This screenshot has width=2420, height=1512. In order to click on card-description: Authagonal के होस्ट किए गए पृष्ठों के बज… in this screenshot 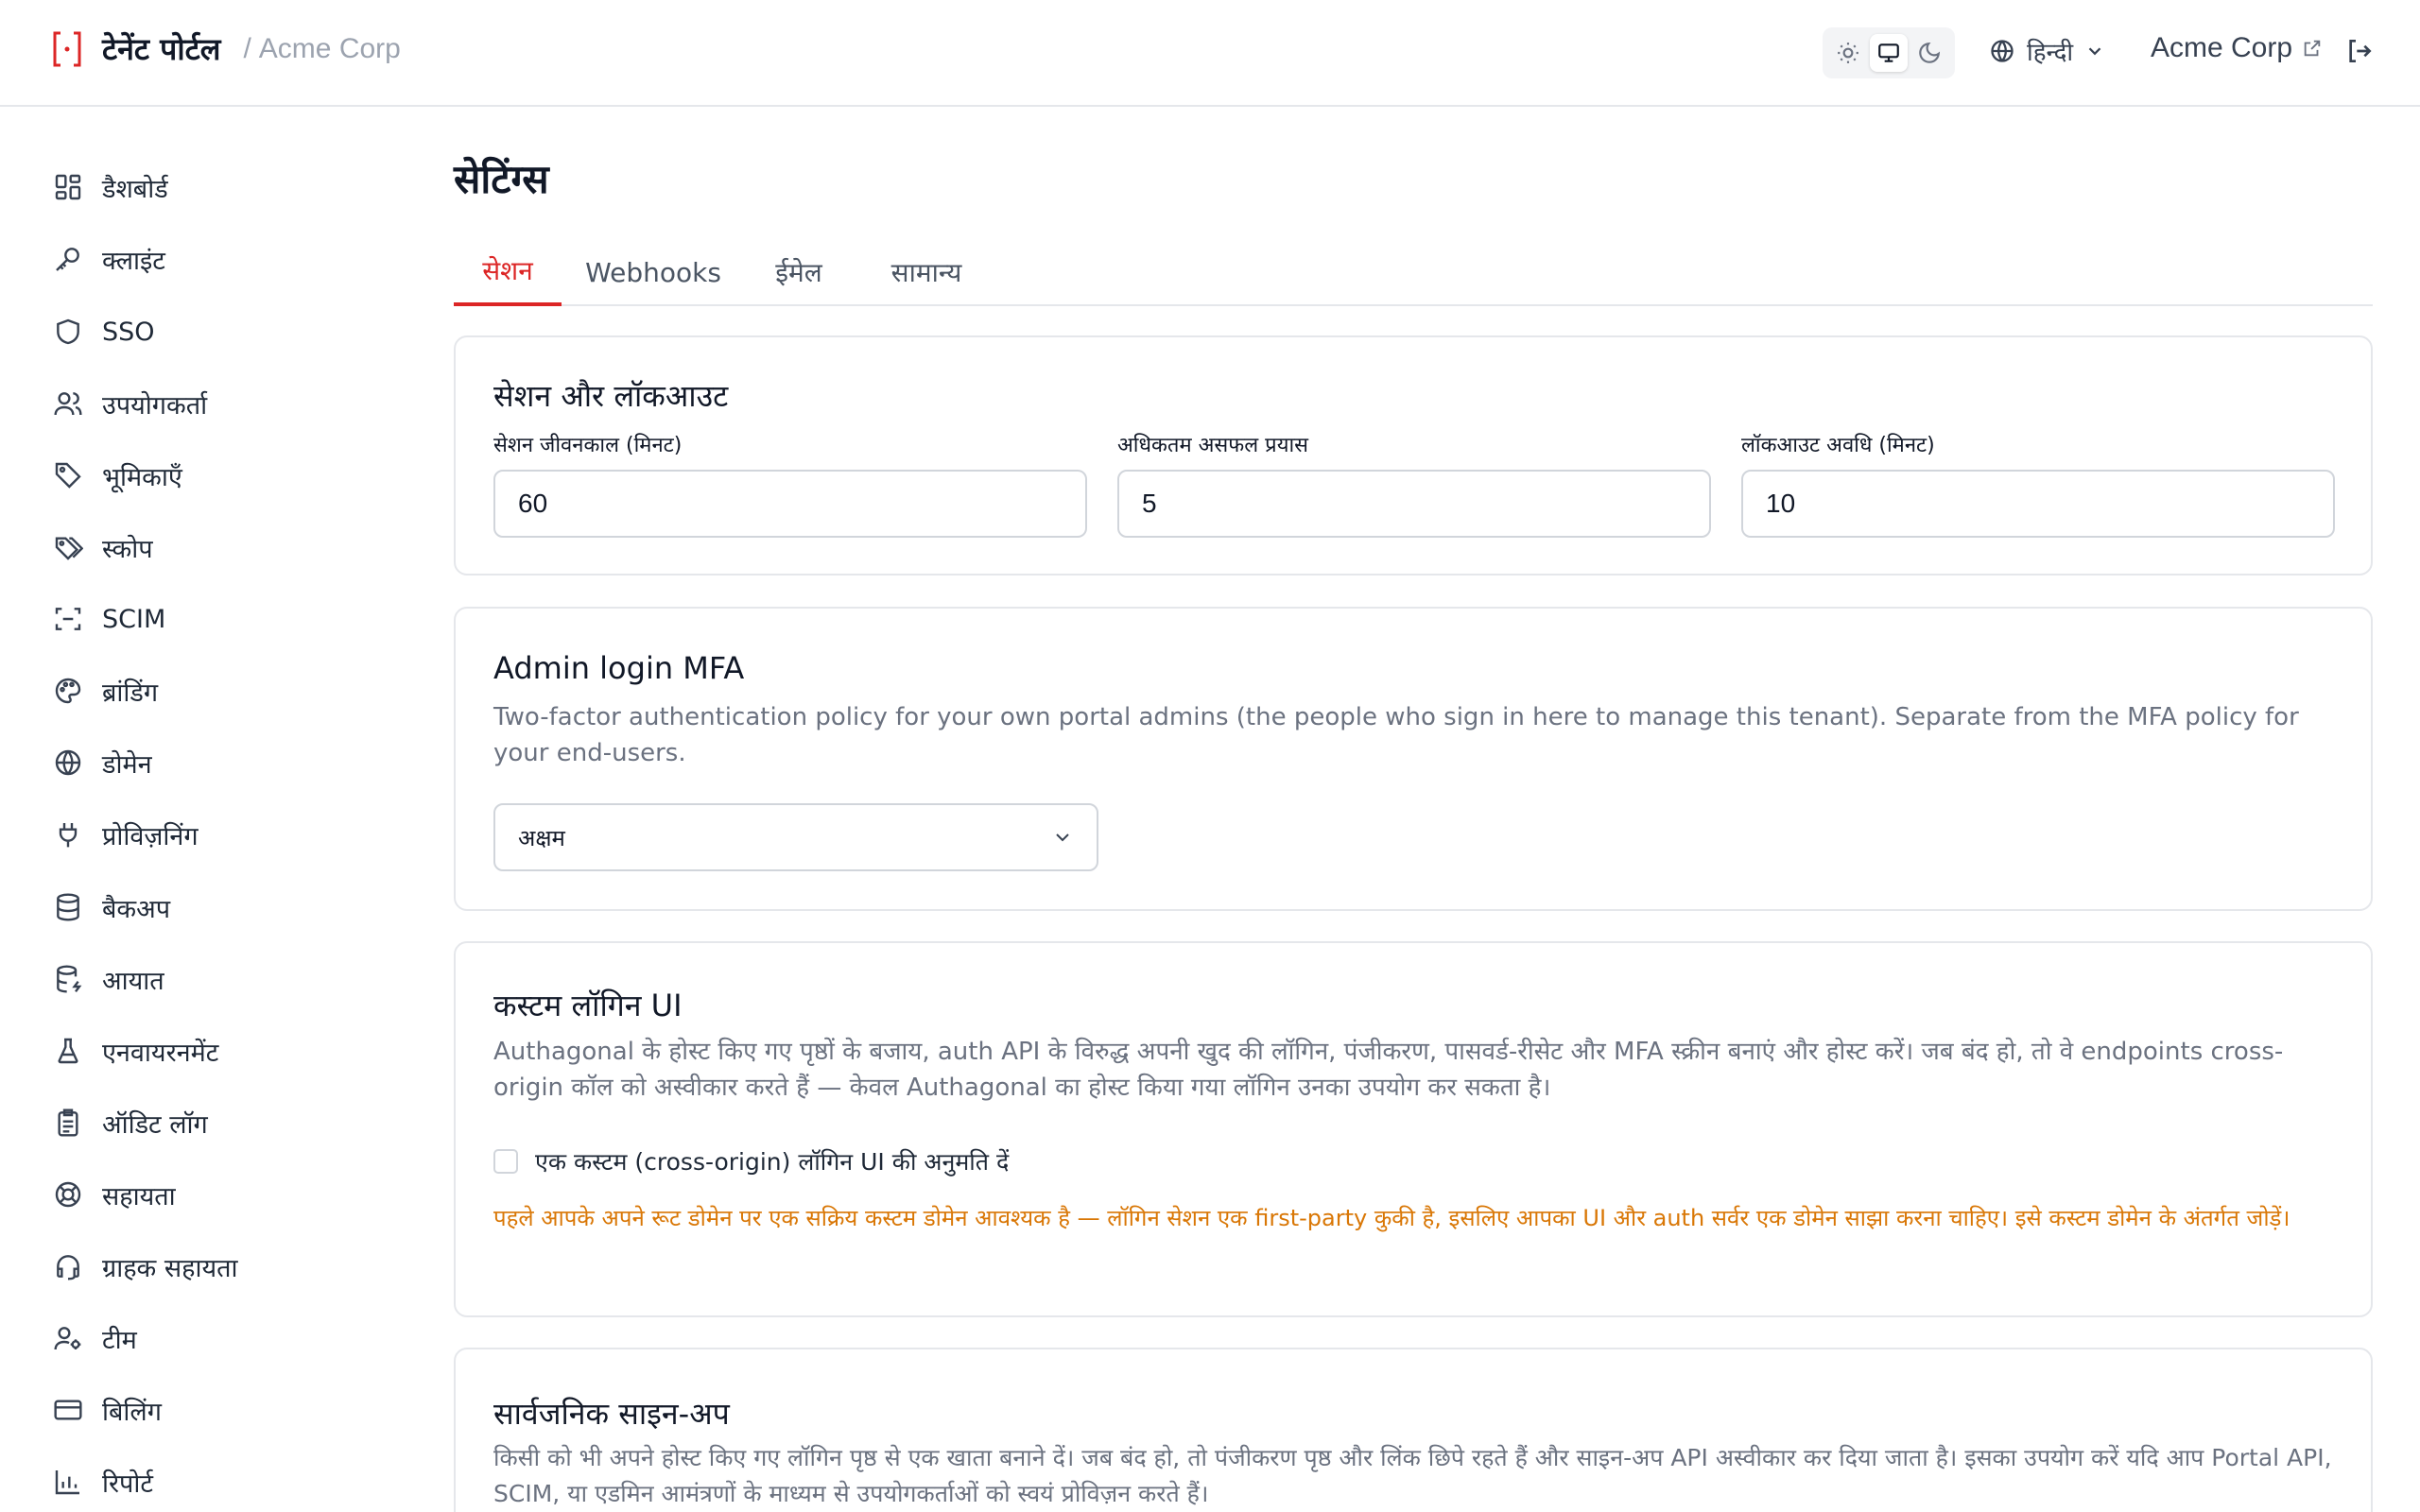, I will do `click(1388, 1070)`.